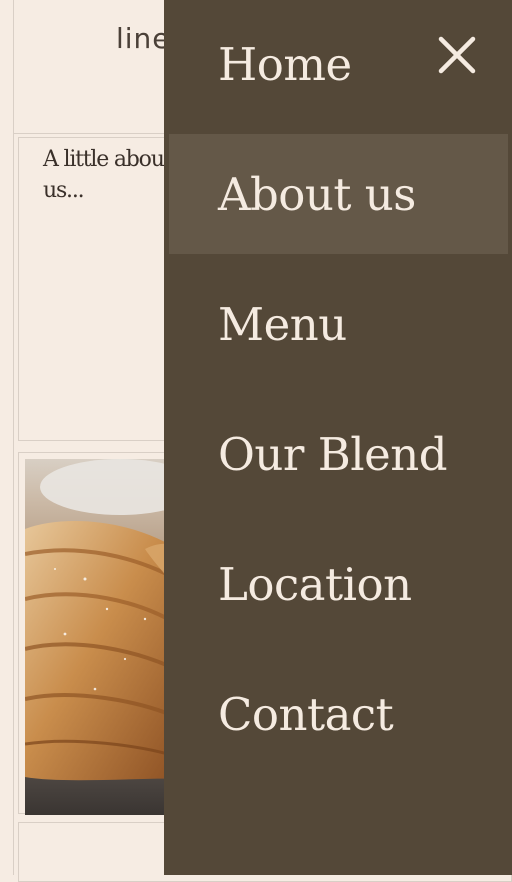 The width and height of the screenshot is (512, 882). I want to click on menu-item-label: About us, so click(317, 194).